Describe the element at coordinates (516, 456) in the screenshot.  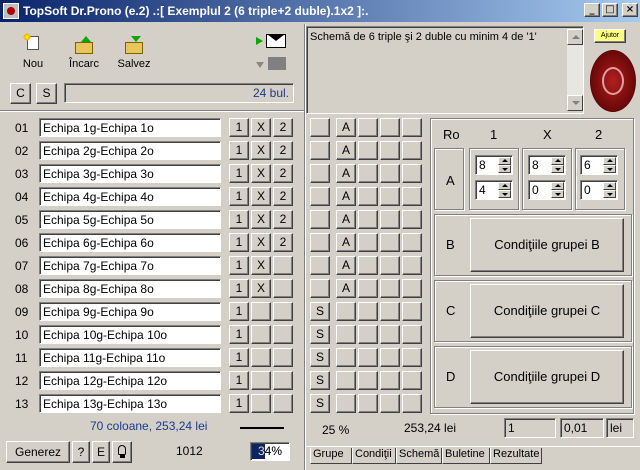
I see `tab-rezultate: Rezultate` at that location.